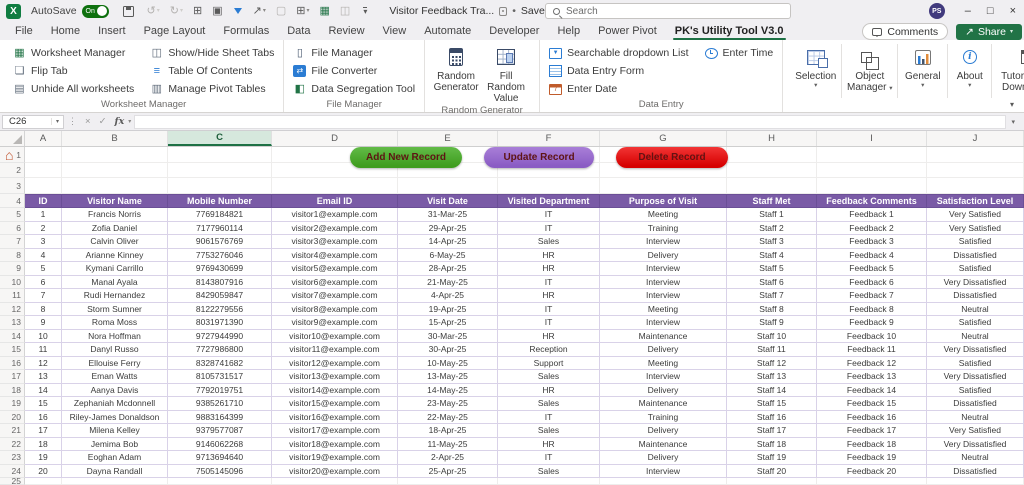 This screenshot has width=1024, height=485. What do you see at coordinates (115, 363) in the screenshot?
I see `cell: Ellouise Ferry` at bounding box center [115, 363].